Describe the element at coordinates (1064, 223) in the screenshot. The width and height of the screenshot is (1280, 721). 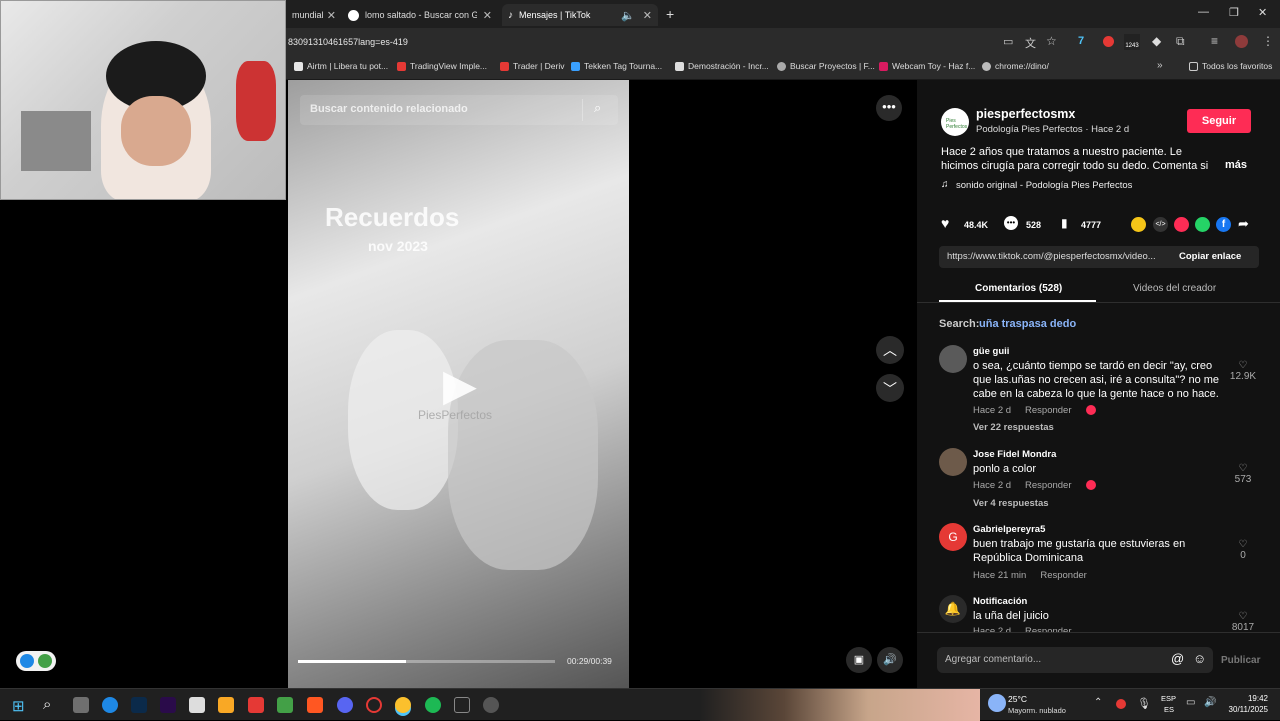
I see `bookmark-icon: ▮` at that location.